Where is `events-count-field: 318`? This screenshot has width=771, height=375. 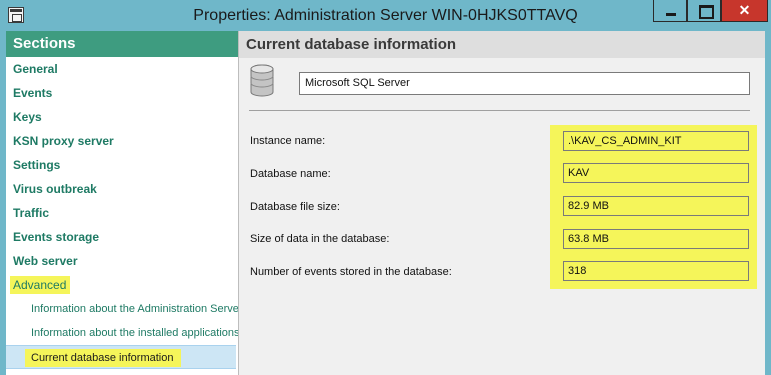
events-count-field: 318 is located at coordinates (656, 271).